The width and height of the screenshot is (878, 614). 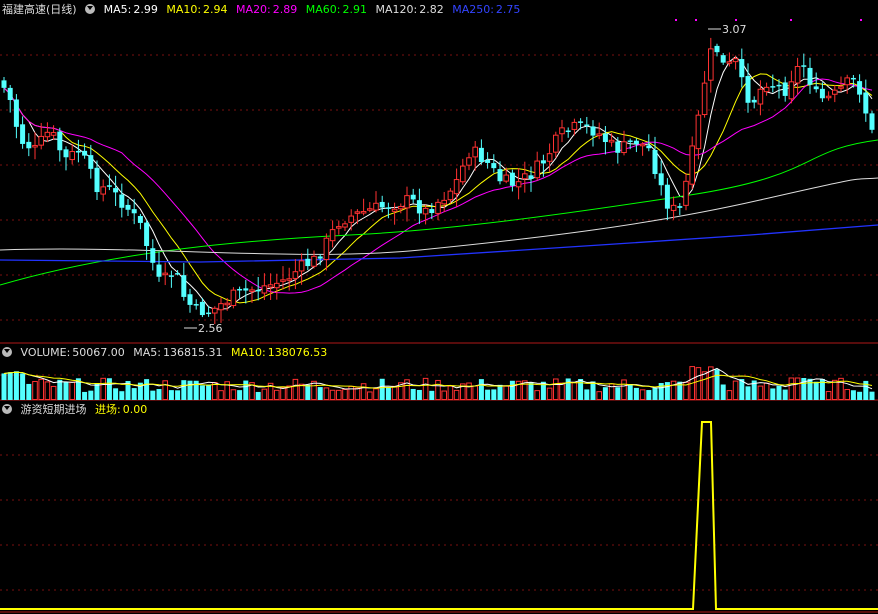 I want to click on volume-bars, so click(x=438, y=383).